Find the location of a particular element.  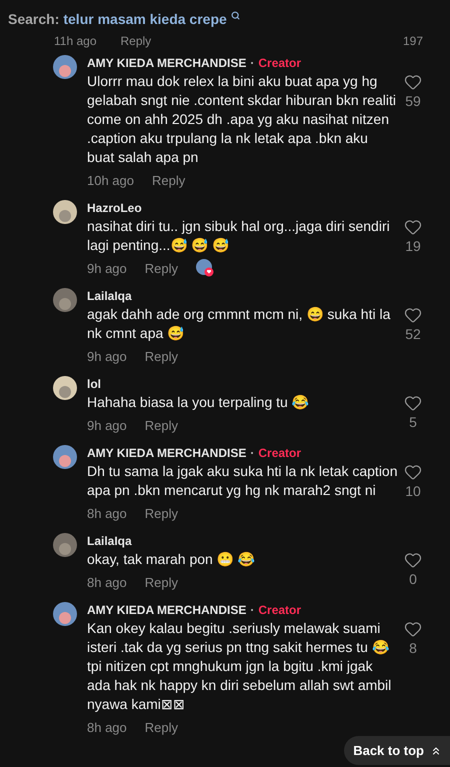

comment-time: 11h ago is located at coordinates (75, 41).